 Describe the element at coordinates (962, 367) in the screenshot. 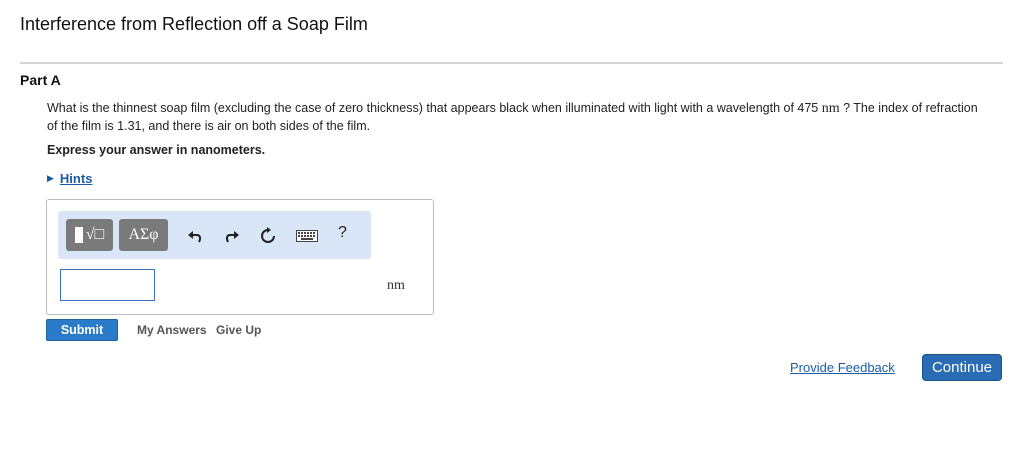

I see `continue-button: Continue` at that location.